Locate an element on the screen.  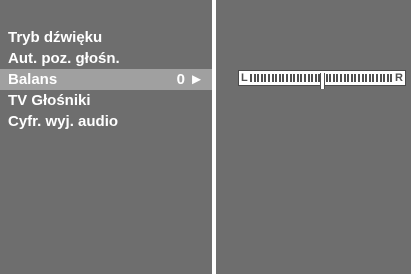
balance-value: 0 ► is located at coordinates (190, 79).